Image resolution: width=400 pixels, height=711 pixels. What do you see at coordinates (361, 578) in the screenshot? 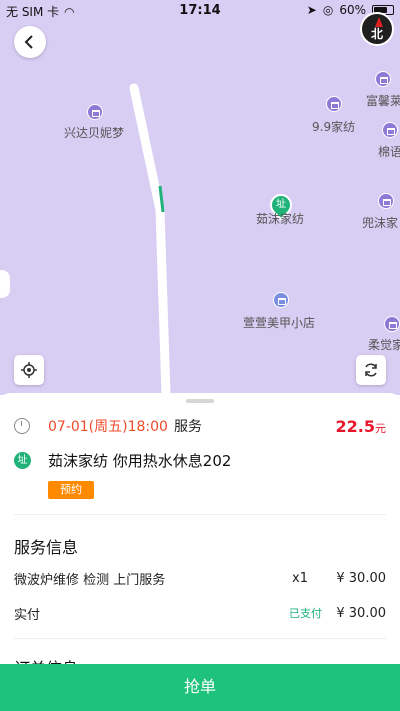
I see `service-item-amount: ¥ 30.00` at bounding box center [361, 578].